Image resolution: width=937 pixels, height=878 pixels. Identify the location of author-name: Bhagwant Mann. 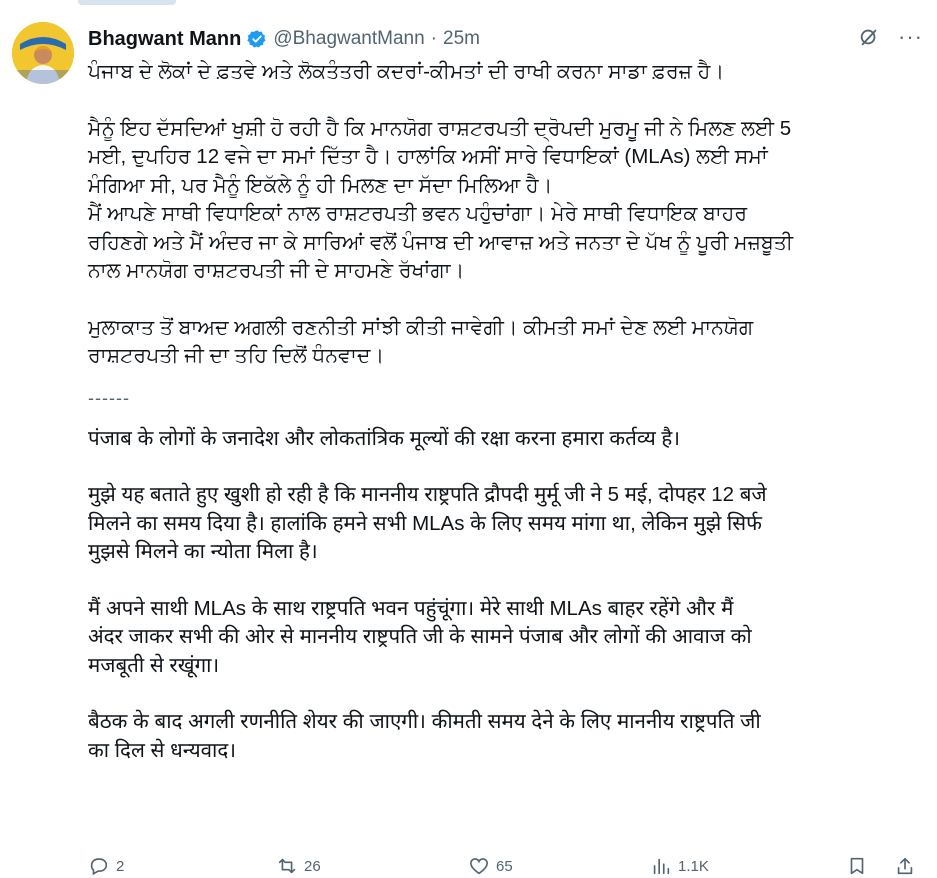
(164, 39).